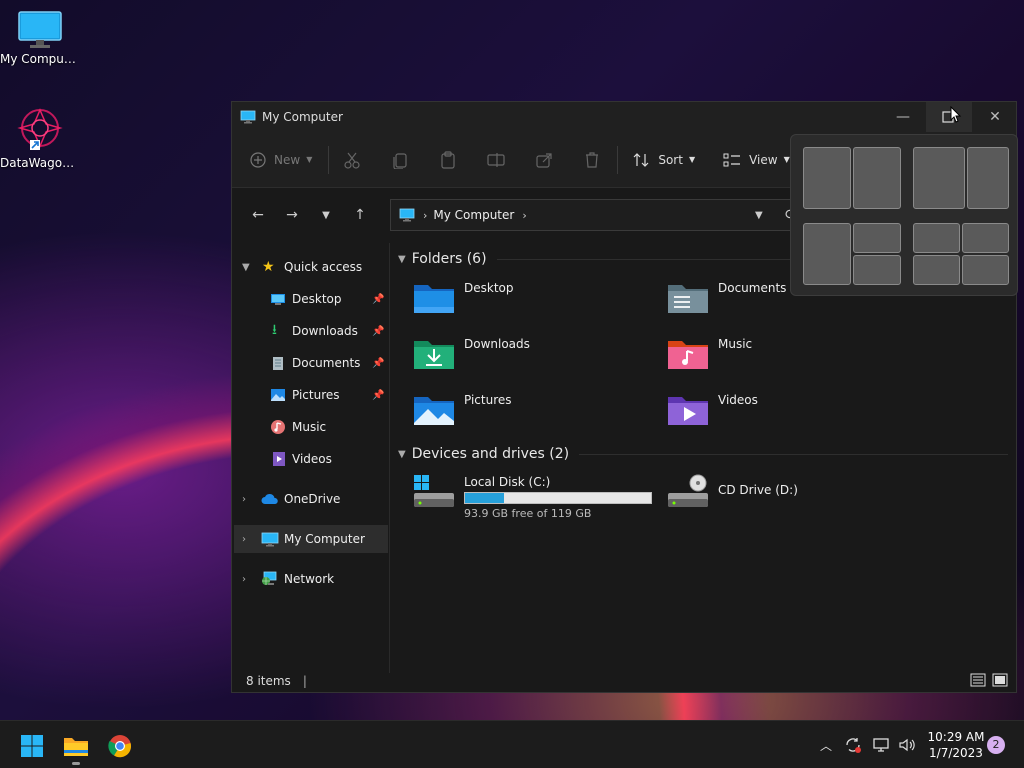  Describe the element at coordinates (326, 363) in the screenshot. I see `sidebar-item-label: Documents` at that location.